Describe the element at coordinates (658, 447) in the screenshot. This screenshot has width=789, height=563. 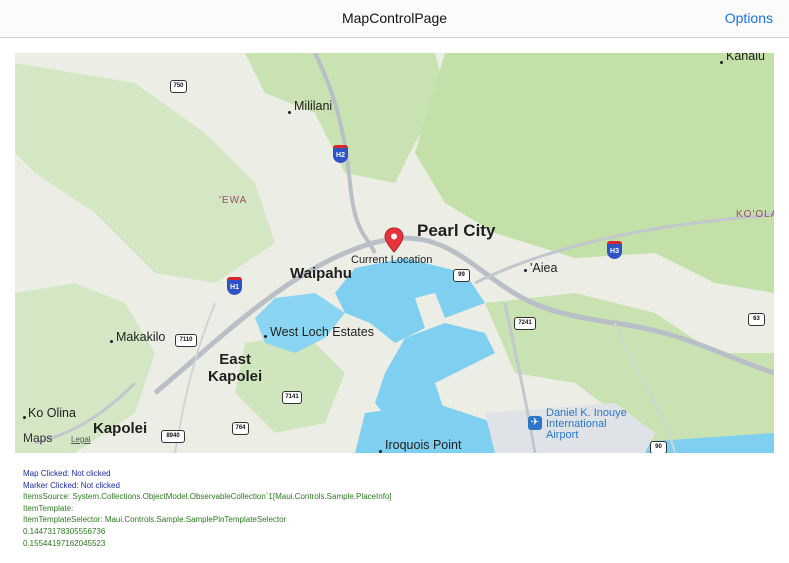
I see `route-90-icon: 90` at that location.